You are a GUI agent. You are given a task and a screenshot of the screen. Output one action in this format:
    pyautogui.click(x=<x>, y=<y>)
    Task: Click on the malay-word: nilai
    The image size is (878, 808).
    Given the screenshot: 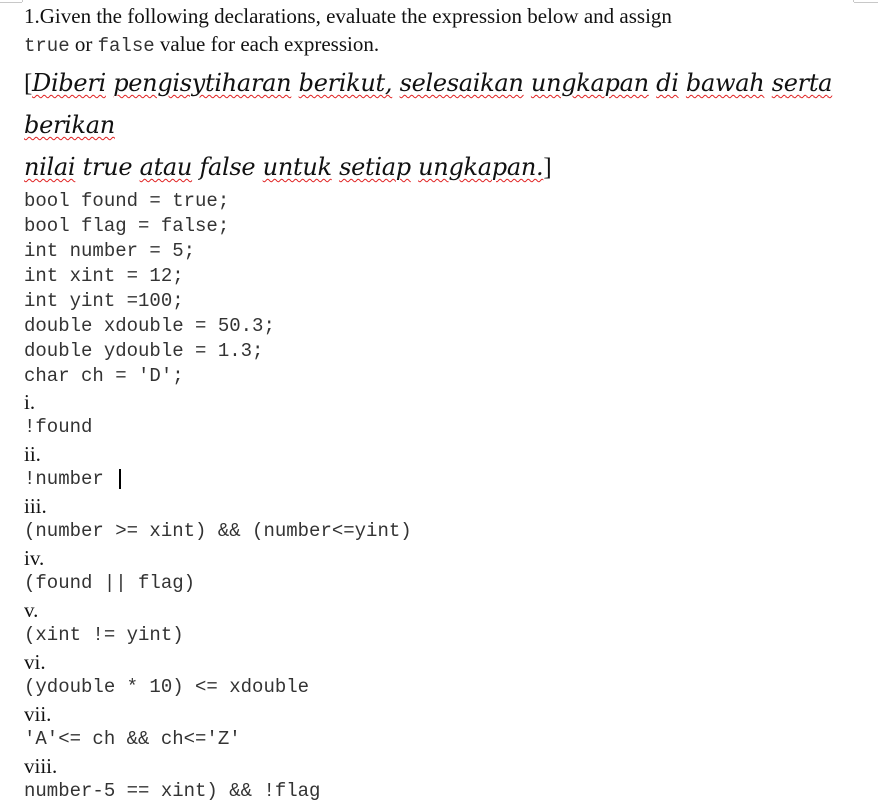 What is the action you would take?
    pyautogui.click(x=50, y=167)
    